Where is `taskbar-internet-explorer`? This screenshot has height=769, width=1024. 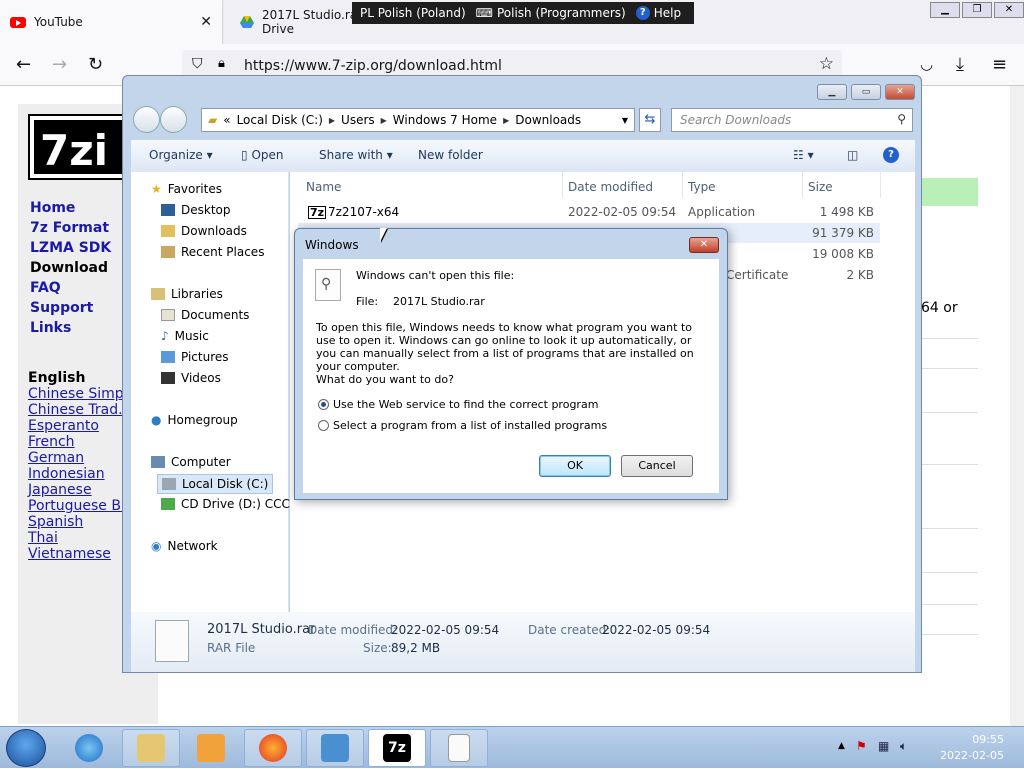
taskbar-internet-explorer is located at coordinates (89, 748).